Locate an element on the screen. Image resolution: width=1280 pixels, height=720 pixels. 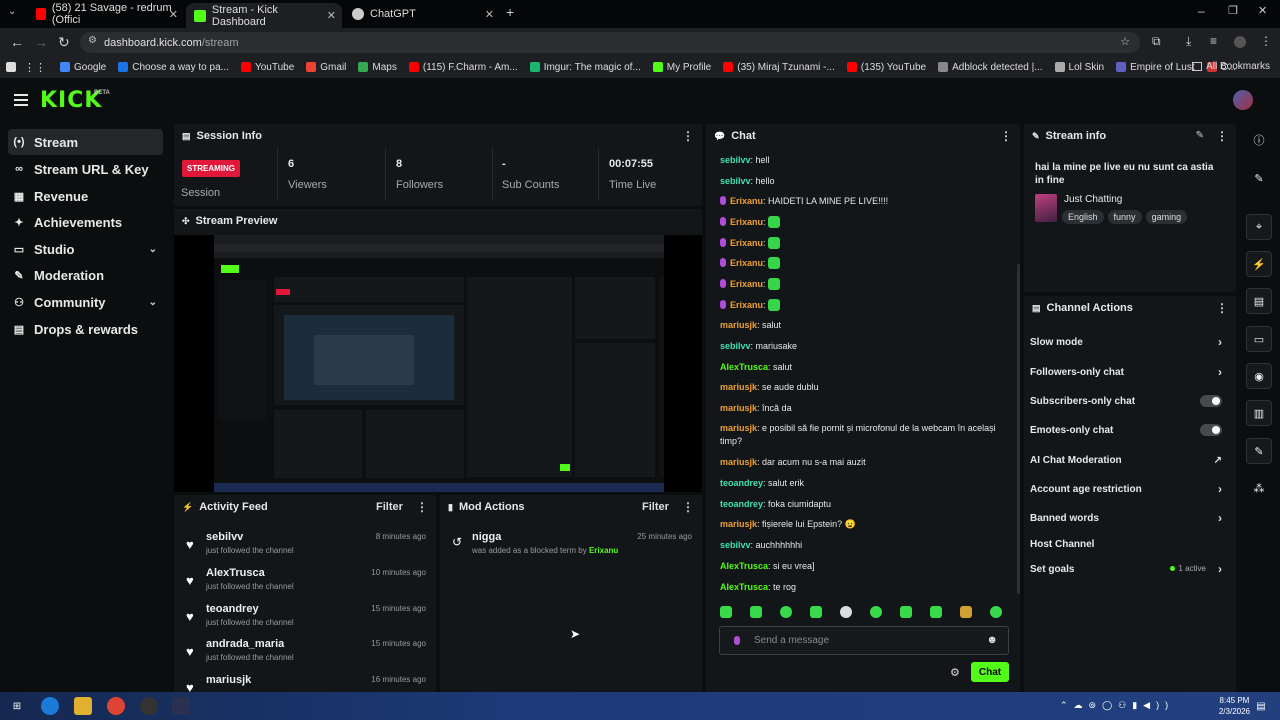
chat-scrollbar is located at coordinates (1018, 429).